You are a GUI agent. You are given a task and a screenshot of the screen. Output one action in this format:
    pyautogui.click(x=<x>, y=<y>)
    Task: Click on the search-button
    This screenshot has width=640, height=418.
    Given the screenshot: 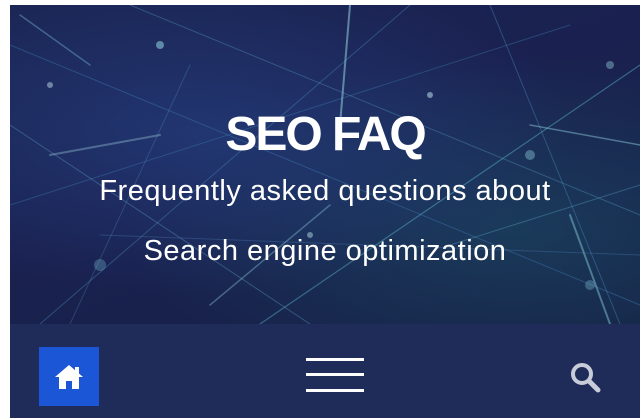 What is the action you would take?
    pyautogui.click(x=586, y=378)
    